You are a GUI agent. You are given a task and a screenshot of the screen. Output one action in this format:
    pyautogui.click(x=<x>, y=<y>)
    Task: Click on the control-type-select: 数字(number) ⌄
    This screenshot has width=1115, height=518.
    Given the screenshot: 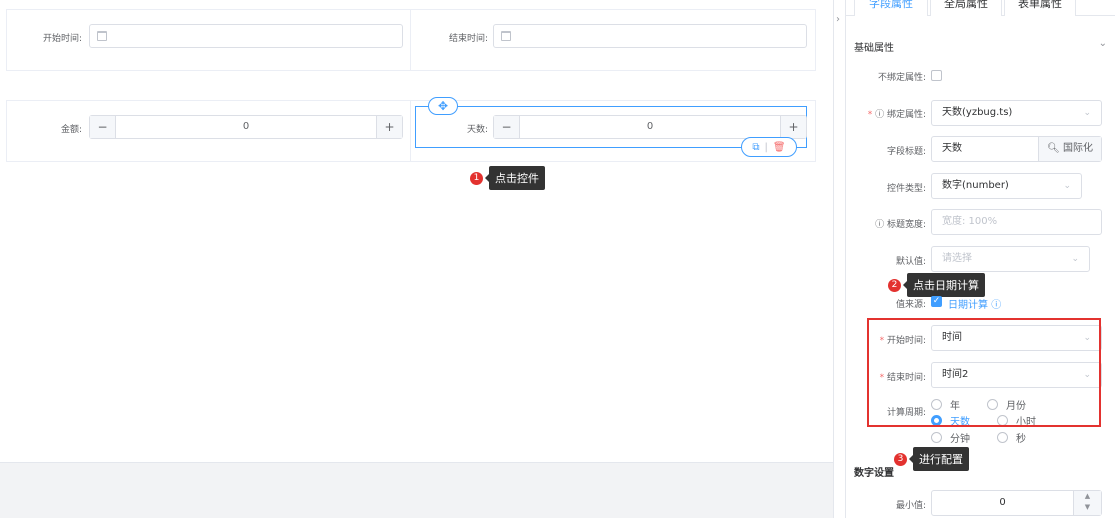 What is the action you would take?
    pyautogui.click(x=1006, y=186)
    